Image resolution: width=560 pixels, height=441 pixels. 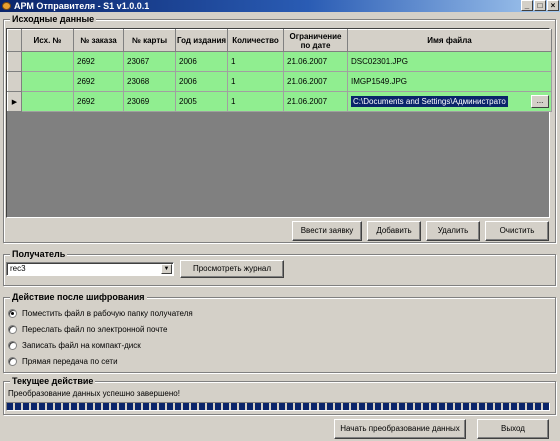 I want to click on progress-bar, so click(x=278, y=406).